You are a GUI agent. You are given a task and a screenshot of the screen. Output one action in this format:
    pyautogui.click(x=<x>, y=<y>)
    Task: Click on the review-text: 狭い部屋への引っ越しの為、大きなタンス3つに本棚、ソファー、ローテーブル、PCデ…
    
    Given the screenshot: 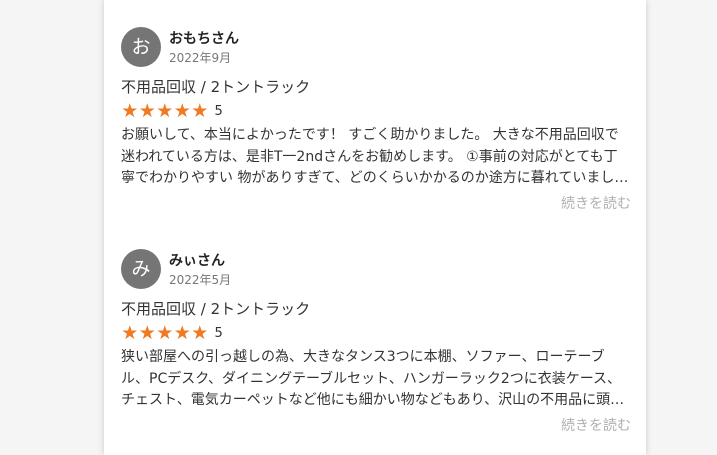 What is the action you would take?
    pyautogui.click(x=373, y=378)
    